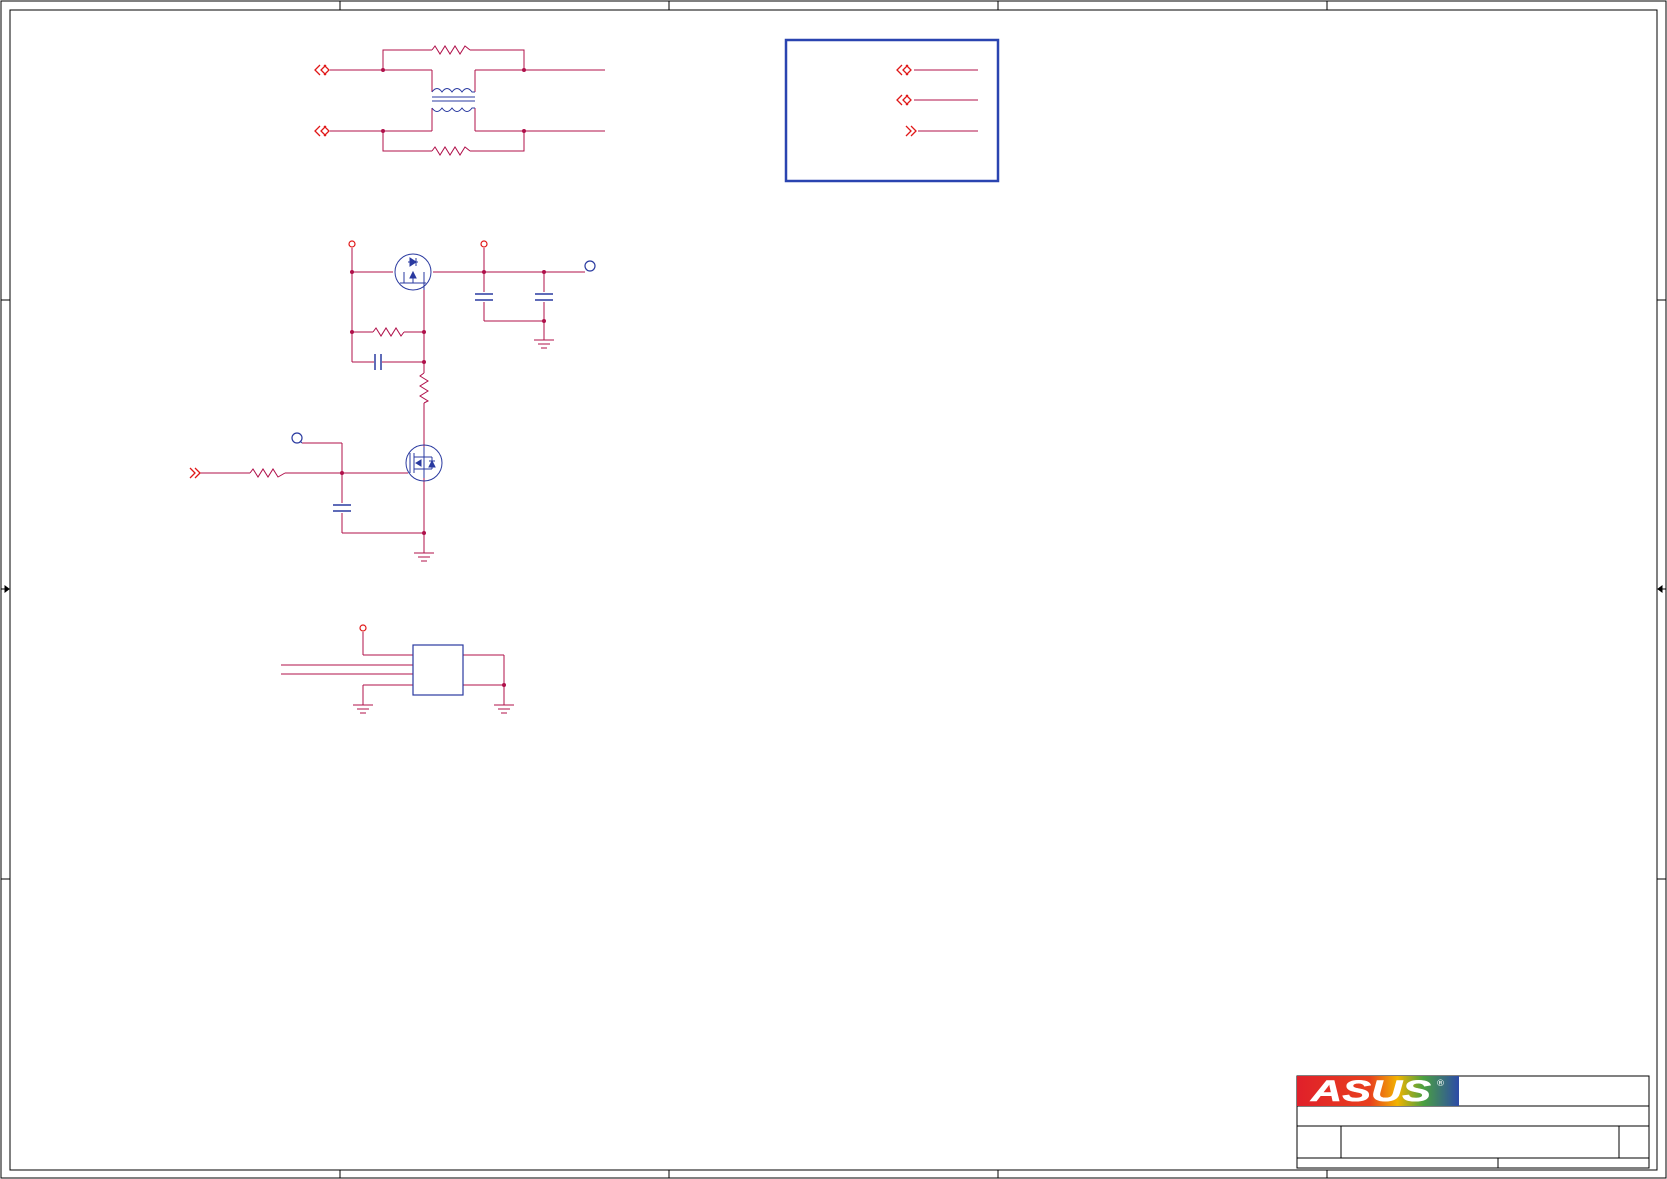  What do you see at coordinates (1440, 1084) in the screenshot?
I see `registered-mark: ®` at bounding box center [1440, 1084].